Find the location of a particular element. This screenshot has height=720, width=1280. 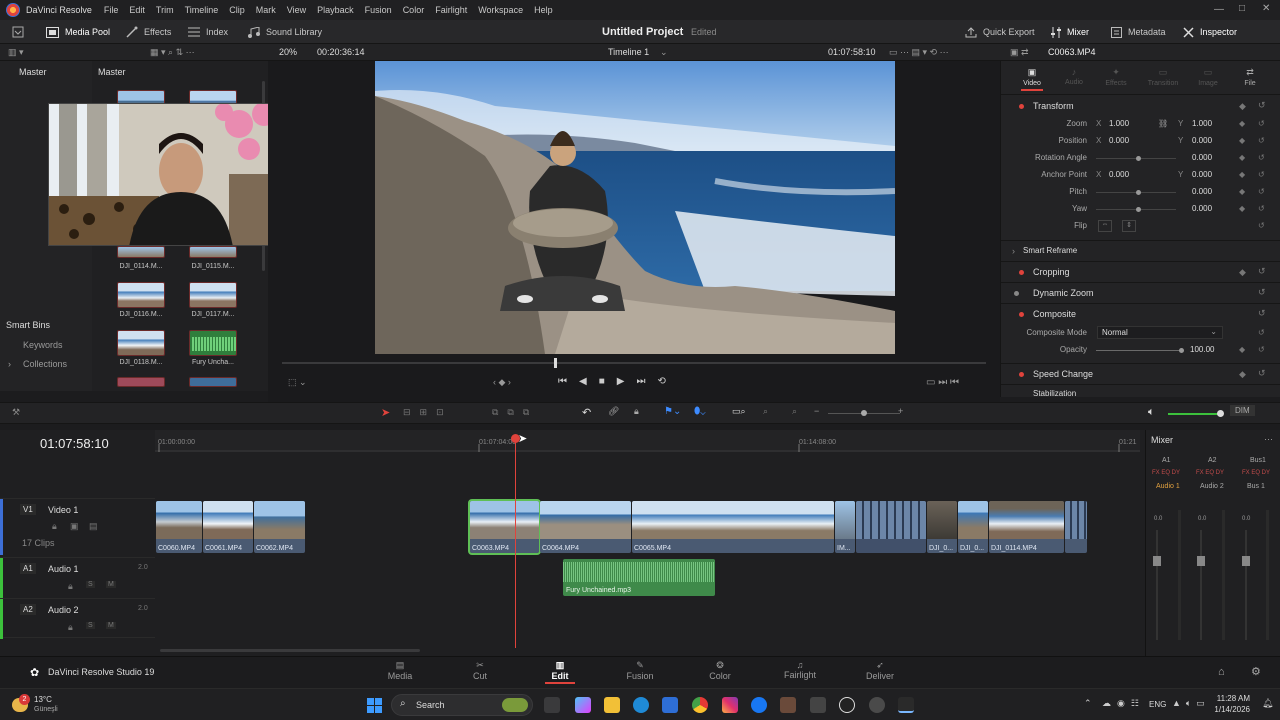

taskbar-search: ⌕ Search is located at coordinates (462, 705).